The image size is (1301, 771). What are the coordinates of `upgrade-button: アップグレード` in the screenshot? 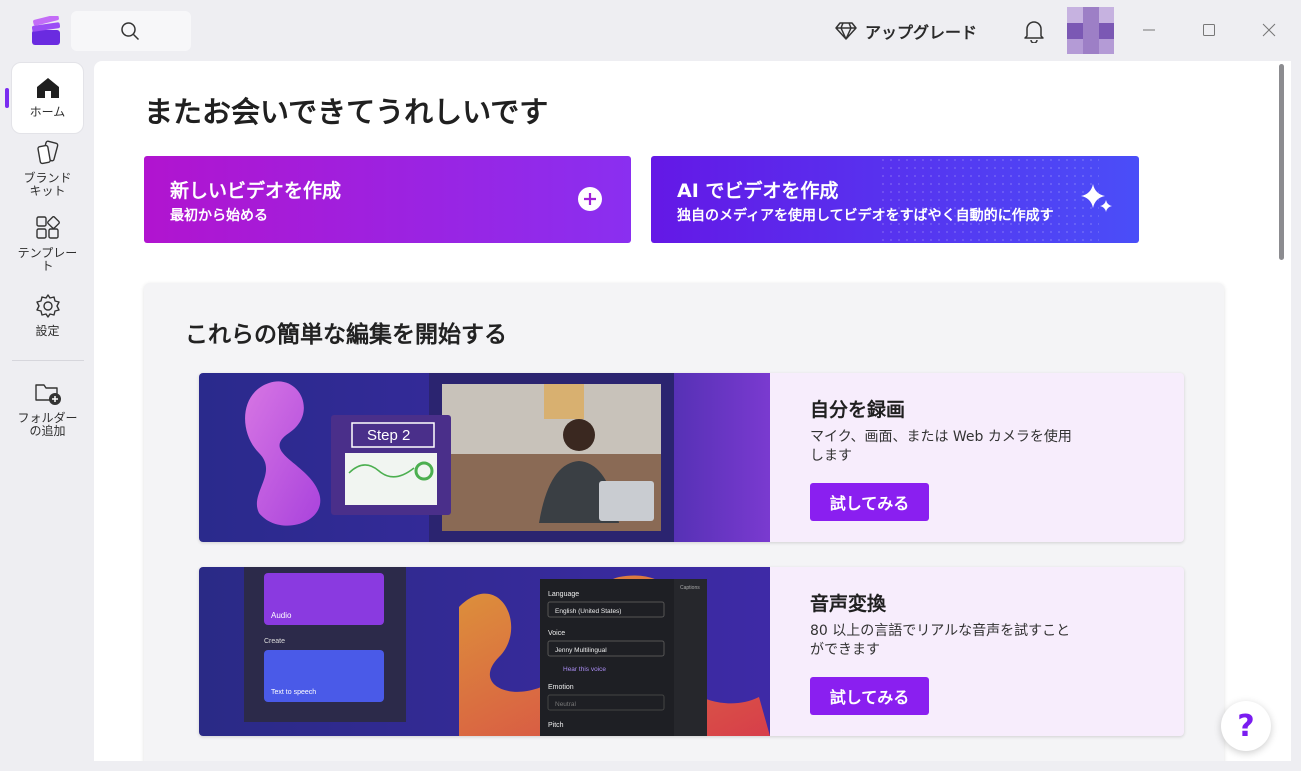 It's located at (906, 31).